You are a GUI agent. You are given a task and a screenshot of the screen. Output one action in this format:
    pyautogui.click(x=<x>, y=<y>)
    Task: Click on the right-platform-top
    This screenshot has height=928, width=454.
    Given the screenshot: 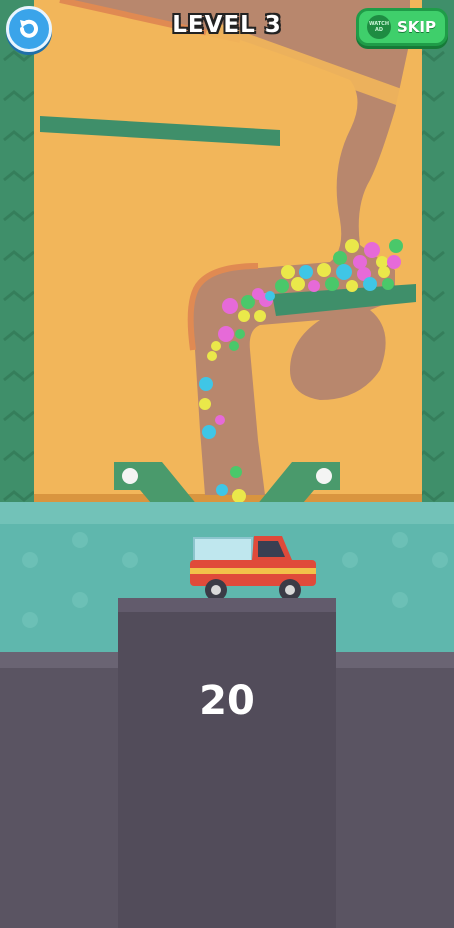 What is the action you would take?
    pyautogui.click(x=394, y=660)
    